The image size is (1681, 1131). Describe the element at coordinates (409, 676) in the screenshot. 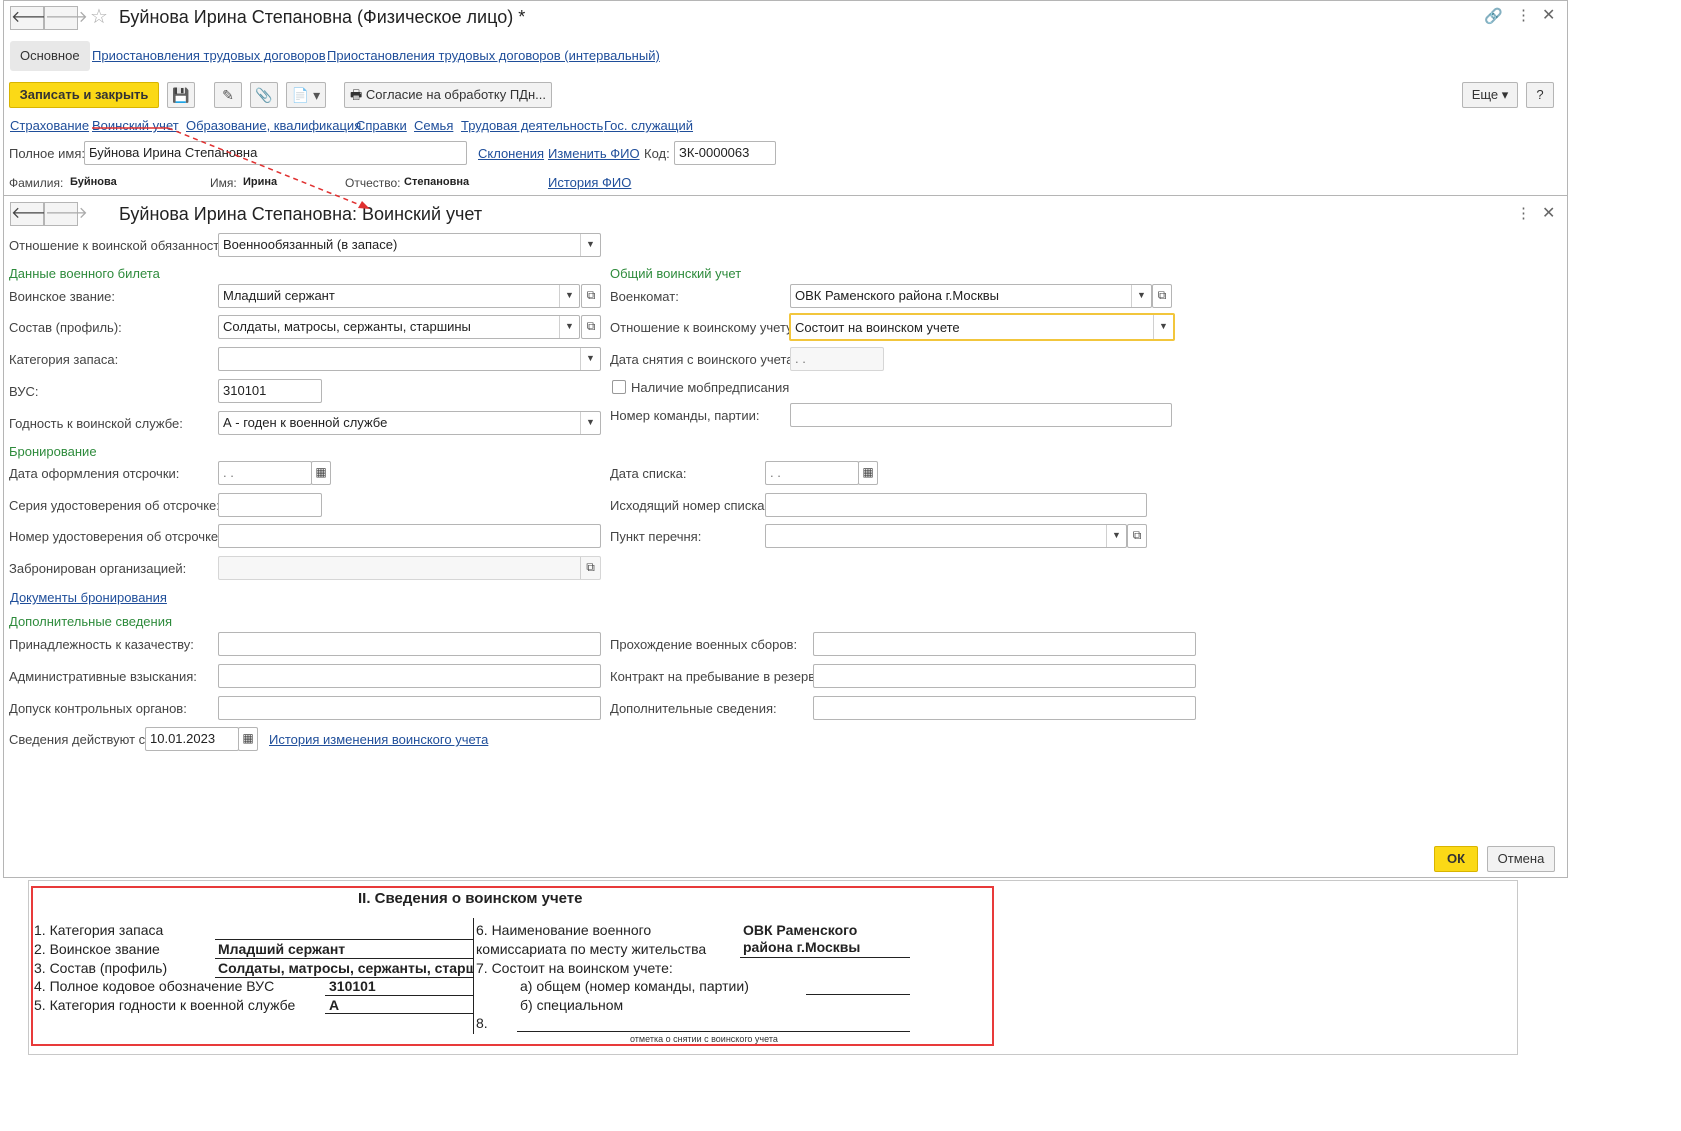

I see `admin-penalties-field` at that location.